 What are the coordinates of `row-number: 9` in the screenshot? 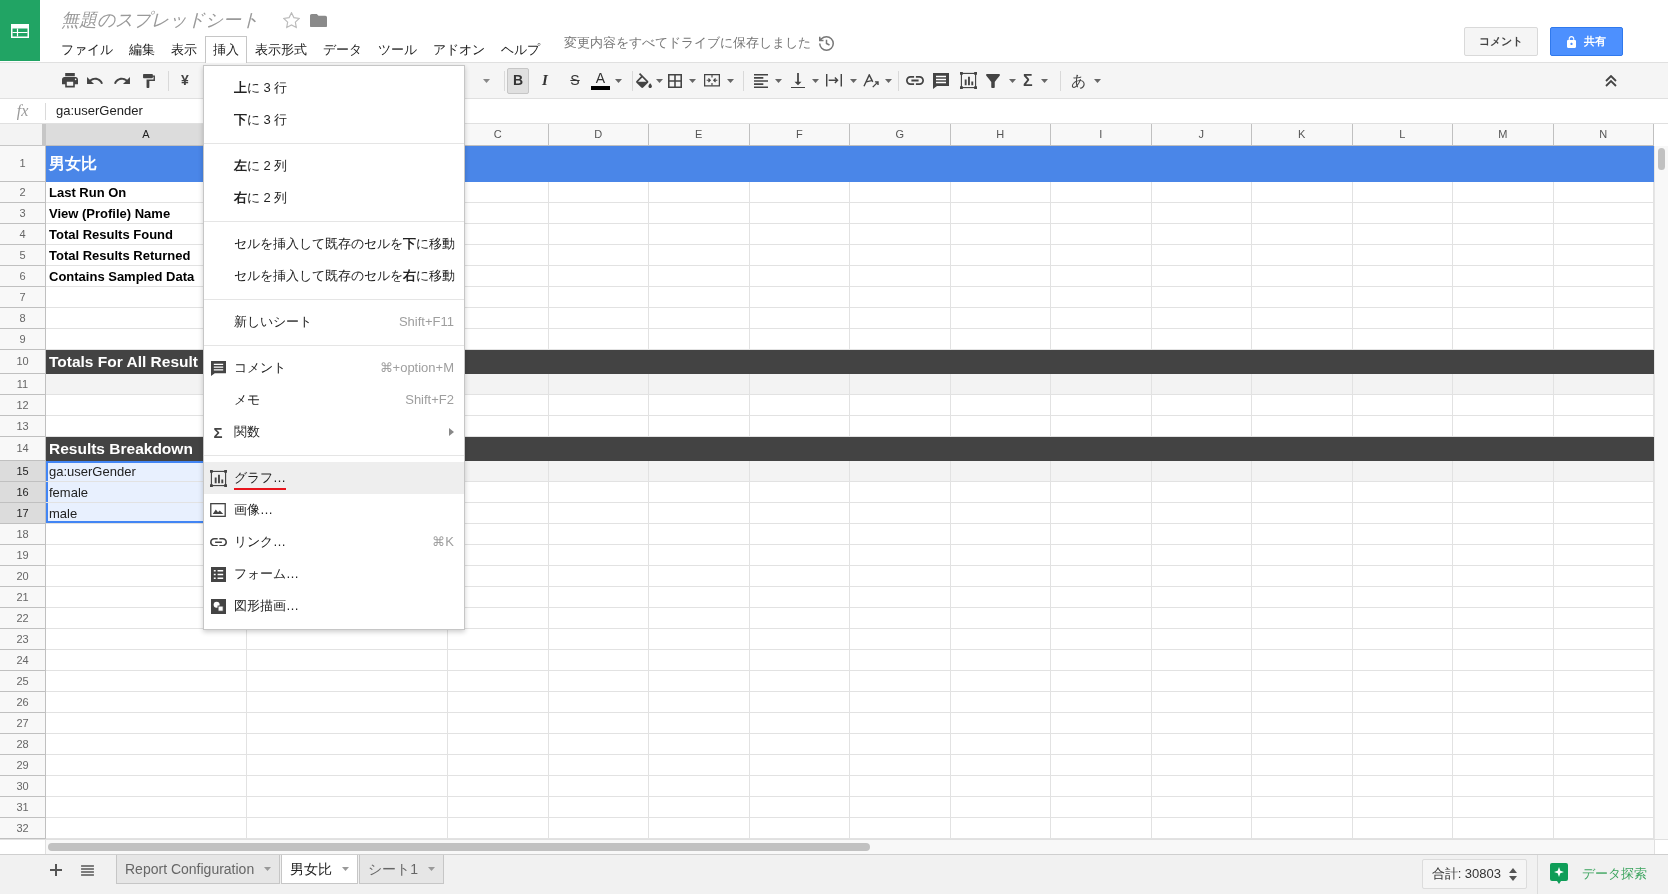 It's located at (23, 339).